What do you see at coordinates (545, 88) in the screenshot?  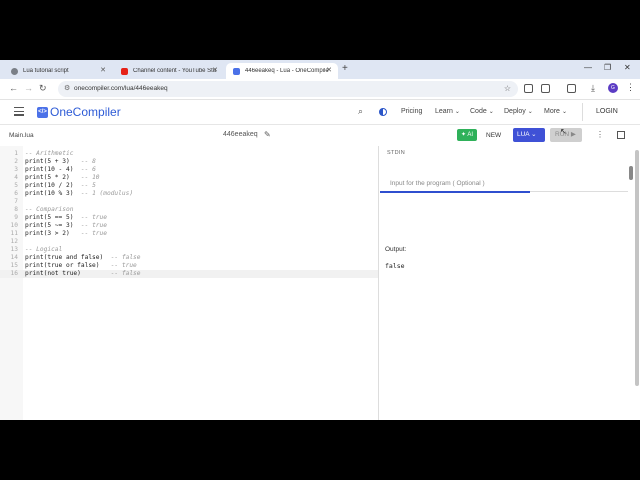 I see `puzzle-icon` at bounding box center [545, 88].